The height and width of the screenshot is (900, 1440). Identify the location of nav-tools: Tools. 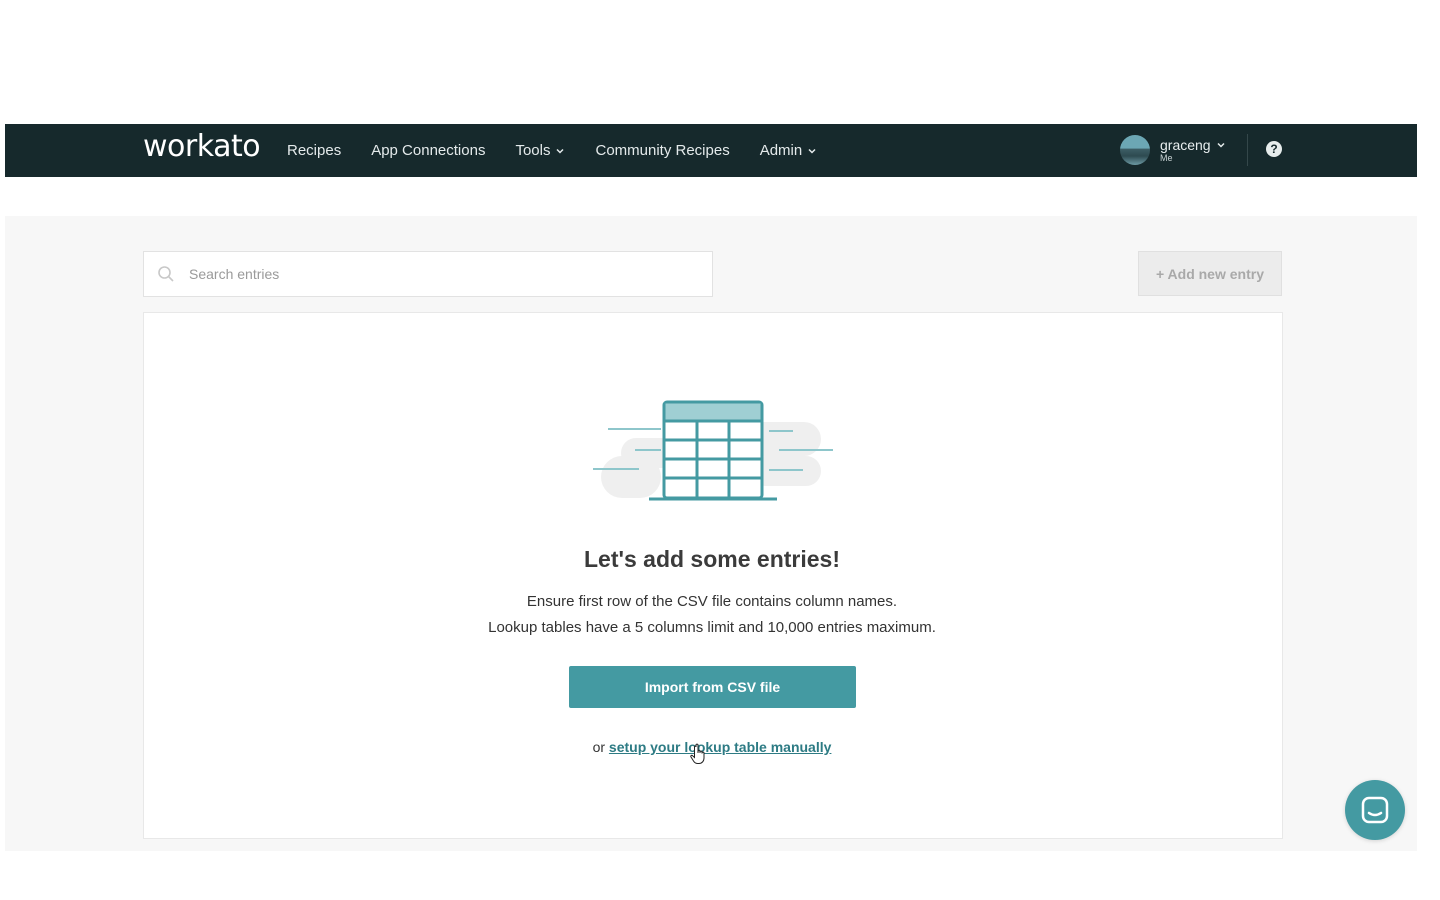
(540, 150).